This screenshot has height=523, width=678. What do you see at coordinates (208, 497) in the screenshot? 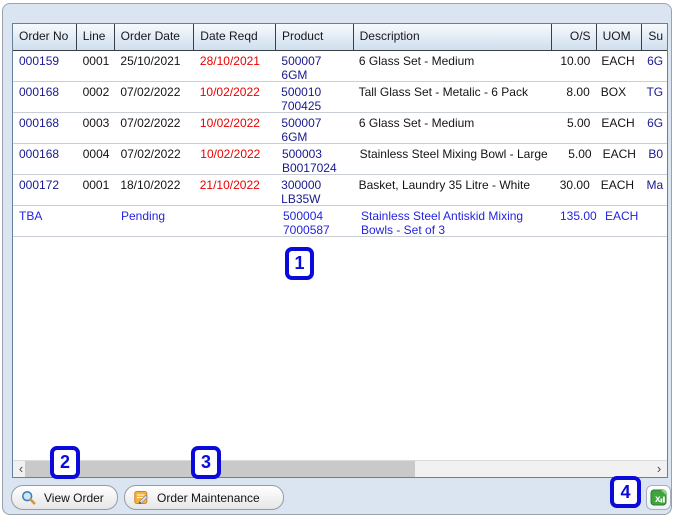
I see `order-maintenance-label: Order Maintenance` at bounding box center [208, 497].